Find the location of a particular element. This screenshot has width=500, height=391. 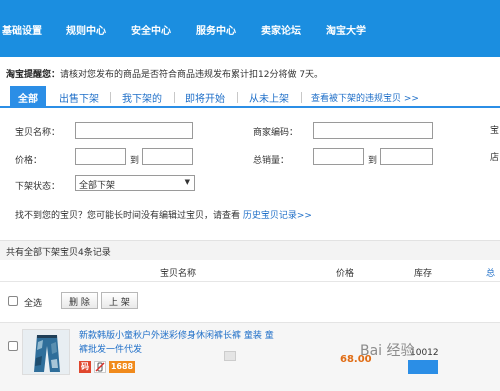

product-thumbnail is located at coordinates (46, 352).